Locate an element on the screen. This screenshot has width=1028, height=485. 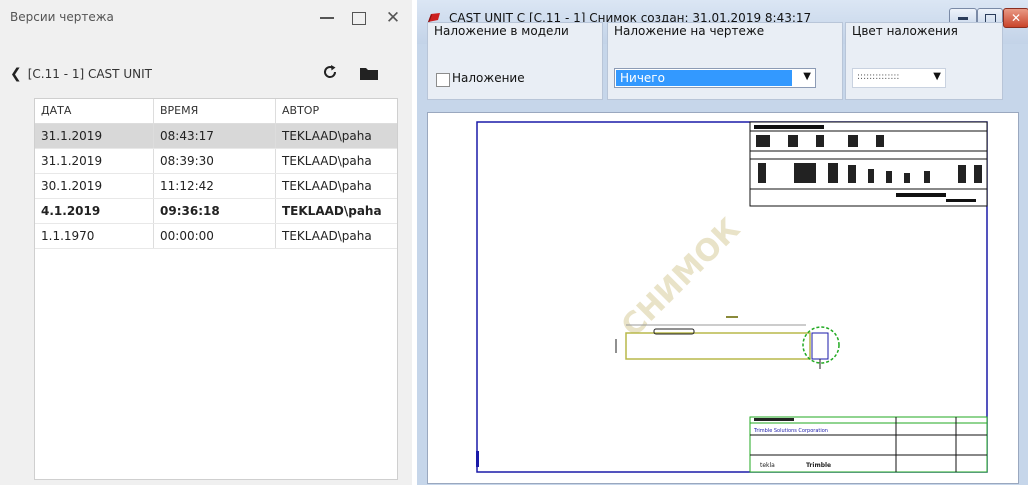
refresh-button is located at coordinates (330, 72).